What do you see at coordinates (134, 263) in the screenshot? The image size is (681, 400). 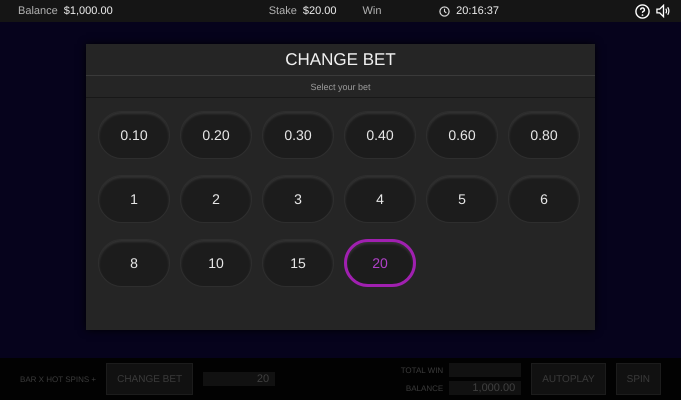 I see `bet-option: 8` at bounding box center [134, 263].